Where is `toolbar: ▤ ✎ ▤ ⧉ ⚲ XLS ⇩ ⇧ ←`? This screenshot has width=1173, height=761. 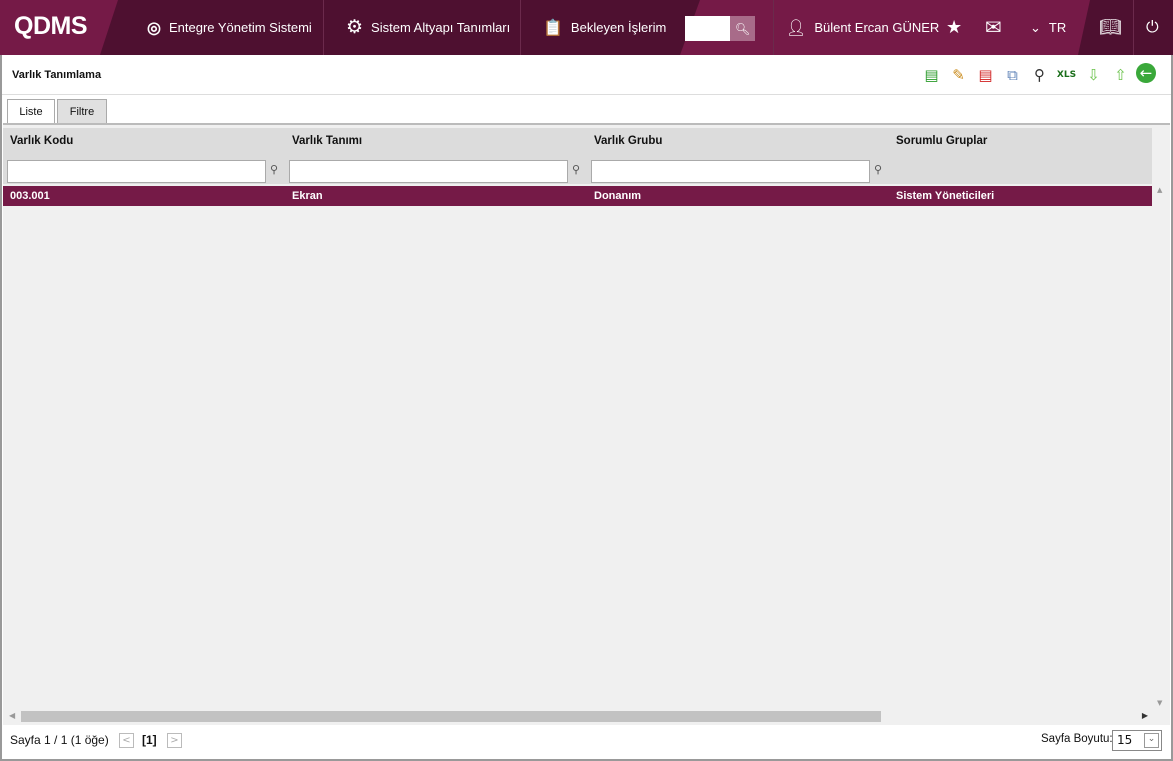
toolbar: ▤ ✎ ▤ ⧉ ⚲ XLS ⇩ ⇧ ← is located at coordinates (1038, 74).